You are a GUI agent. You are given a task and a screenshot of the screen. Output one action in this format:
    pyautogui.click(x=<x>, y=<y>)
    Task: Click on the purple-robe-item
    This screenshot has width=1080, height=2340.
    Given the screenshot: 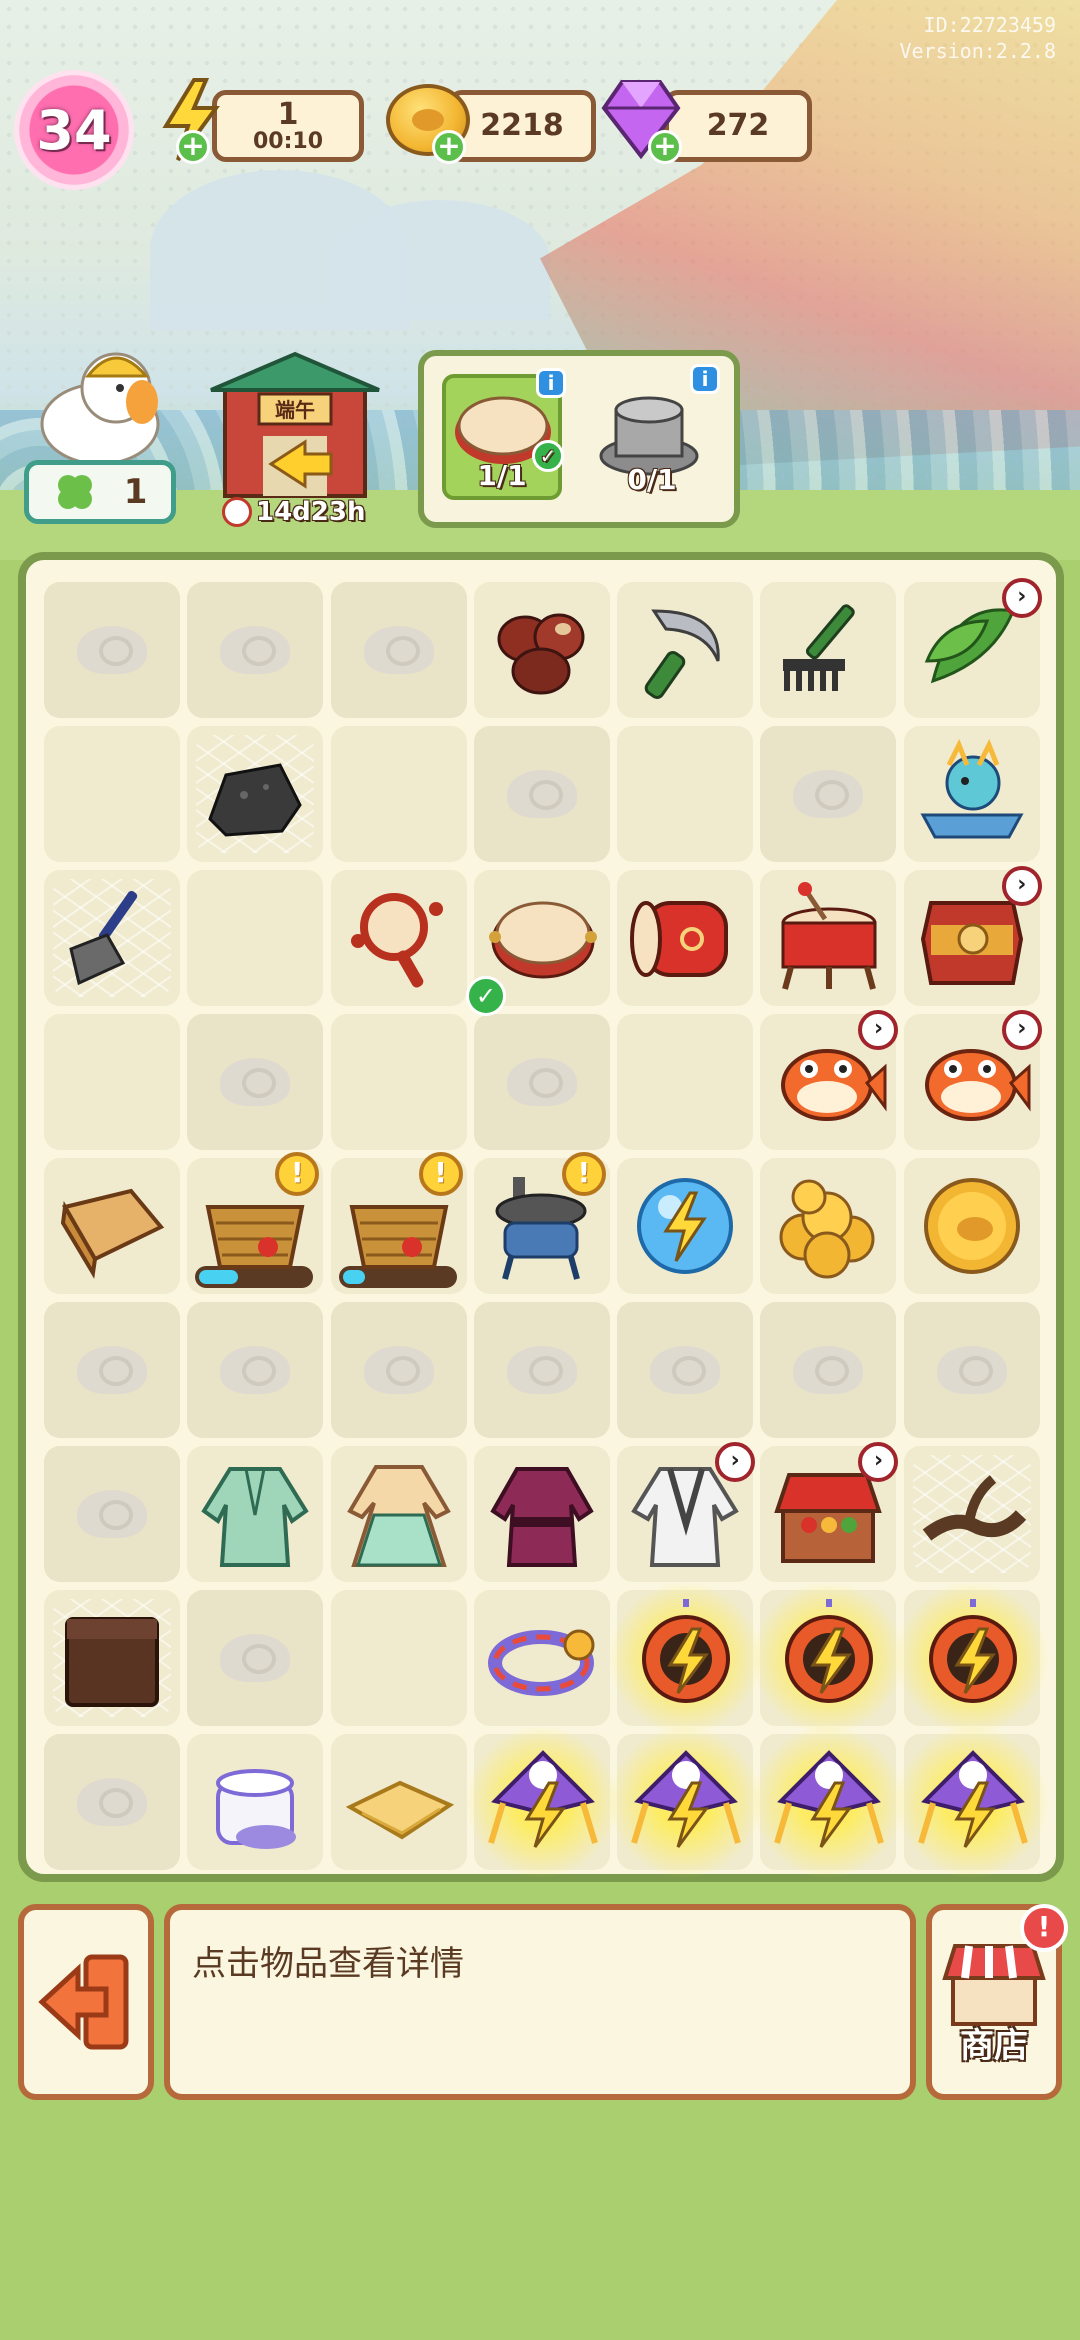 What is the action you would take?
    pyautogui.click(x=542, y=1514)
    